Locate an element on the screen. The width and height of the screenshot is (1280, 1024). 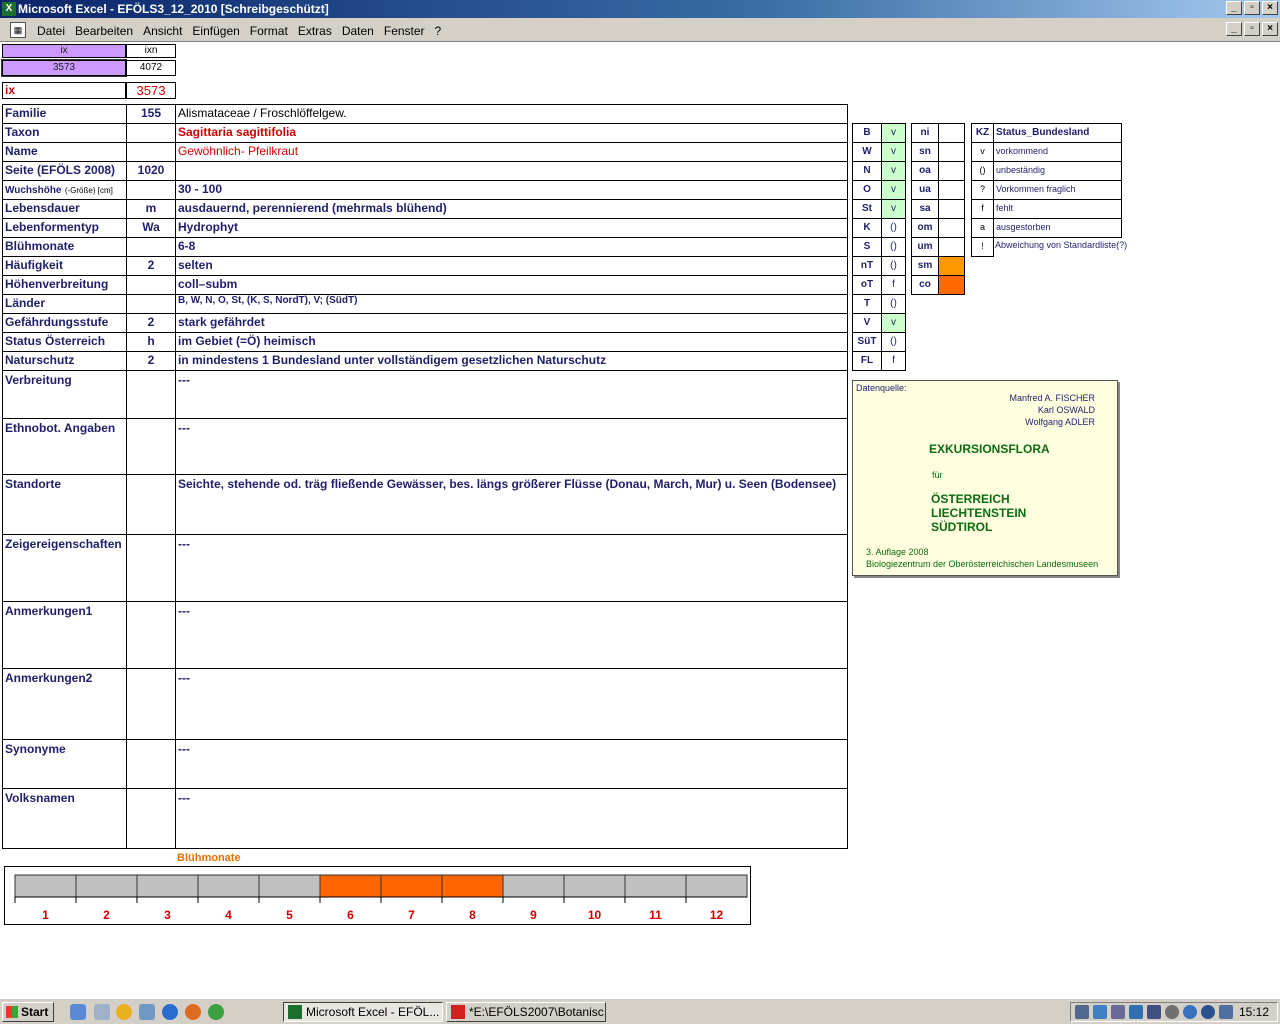
menu-item-0: Datei is located at coordinates (51, 31).